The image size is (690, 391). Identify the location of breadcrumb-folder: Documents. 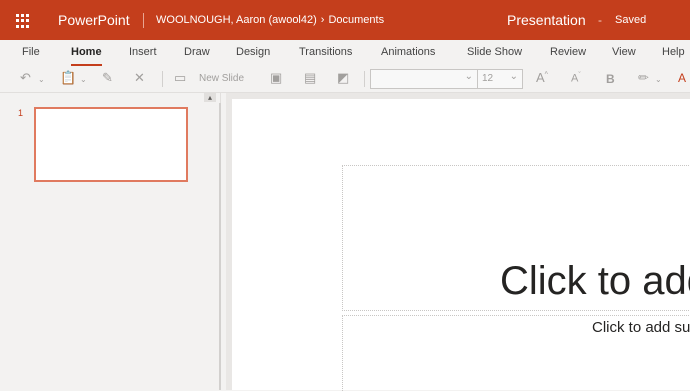
(356, 20).